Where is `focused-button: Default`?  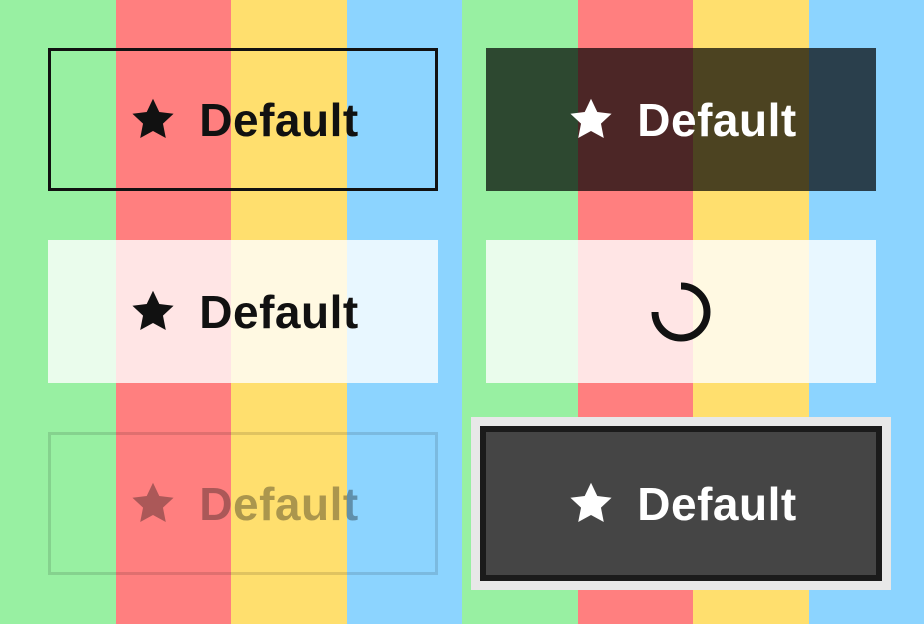
focused-button: Default is located at coordinates (681, 503).